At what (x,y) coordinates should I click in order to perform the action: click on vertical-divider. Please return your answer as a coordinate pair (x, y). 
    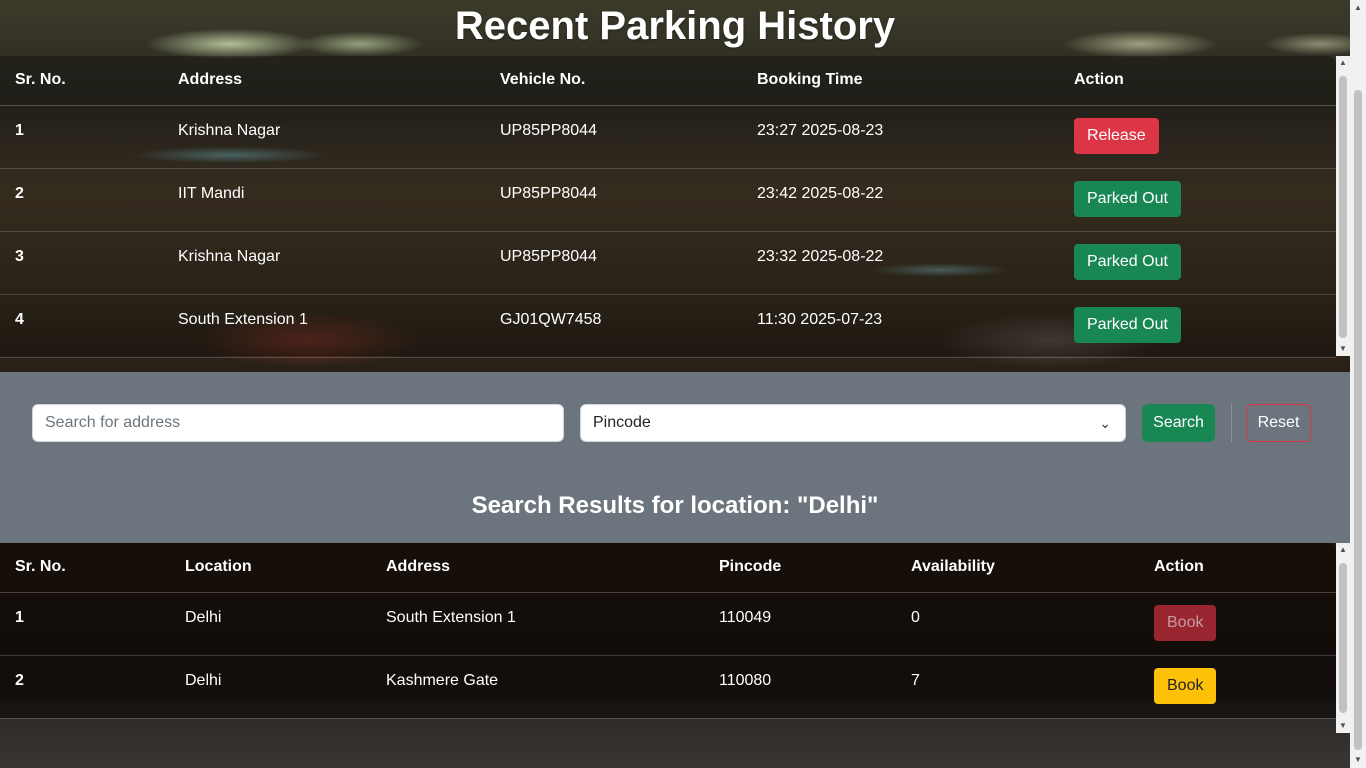
    Looking at the image, I should click on (1231, 423).